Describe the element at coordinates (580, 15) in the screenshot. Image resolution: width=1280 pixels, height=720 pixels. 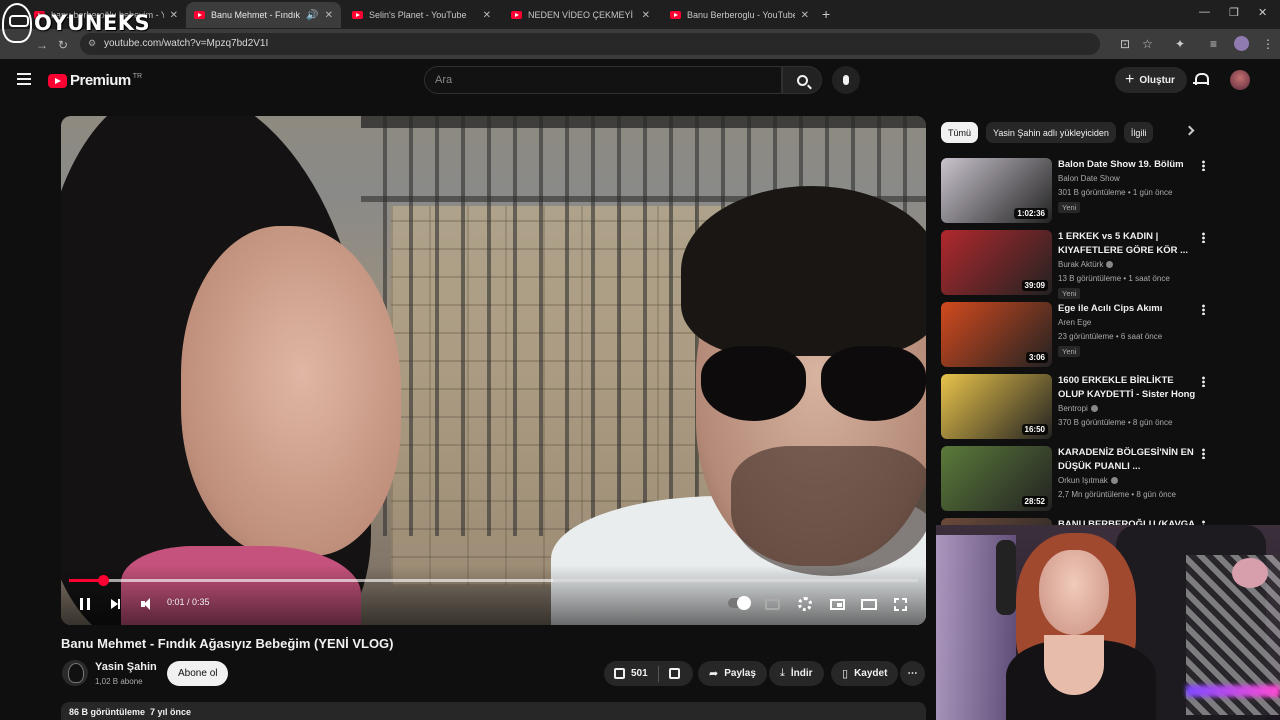
I see `browser-tab-4: NEDEN VİDEO ÇEKMEYİ BIRAKT ✕` at that location.